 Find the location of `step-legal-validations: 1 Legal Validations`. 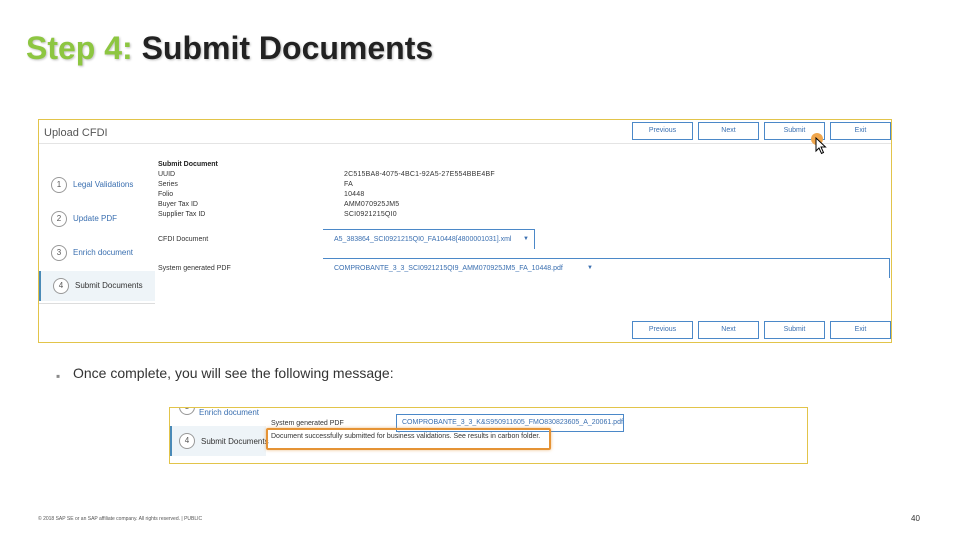

step-legal-validations: 1 Legal Validations is located at coordinates (97, 185).